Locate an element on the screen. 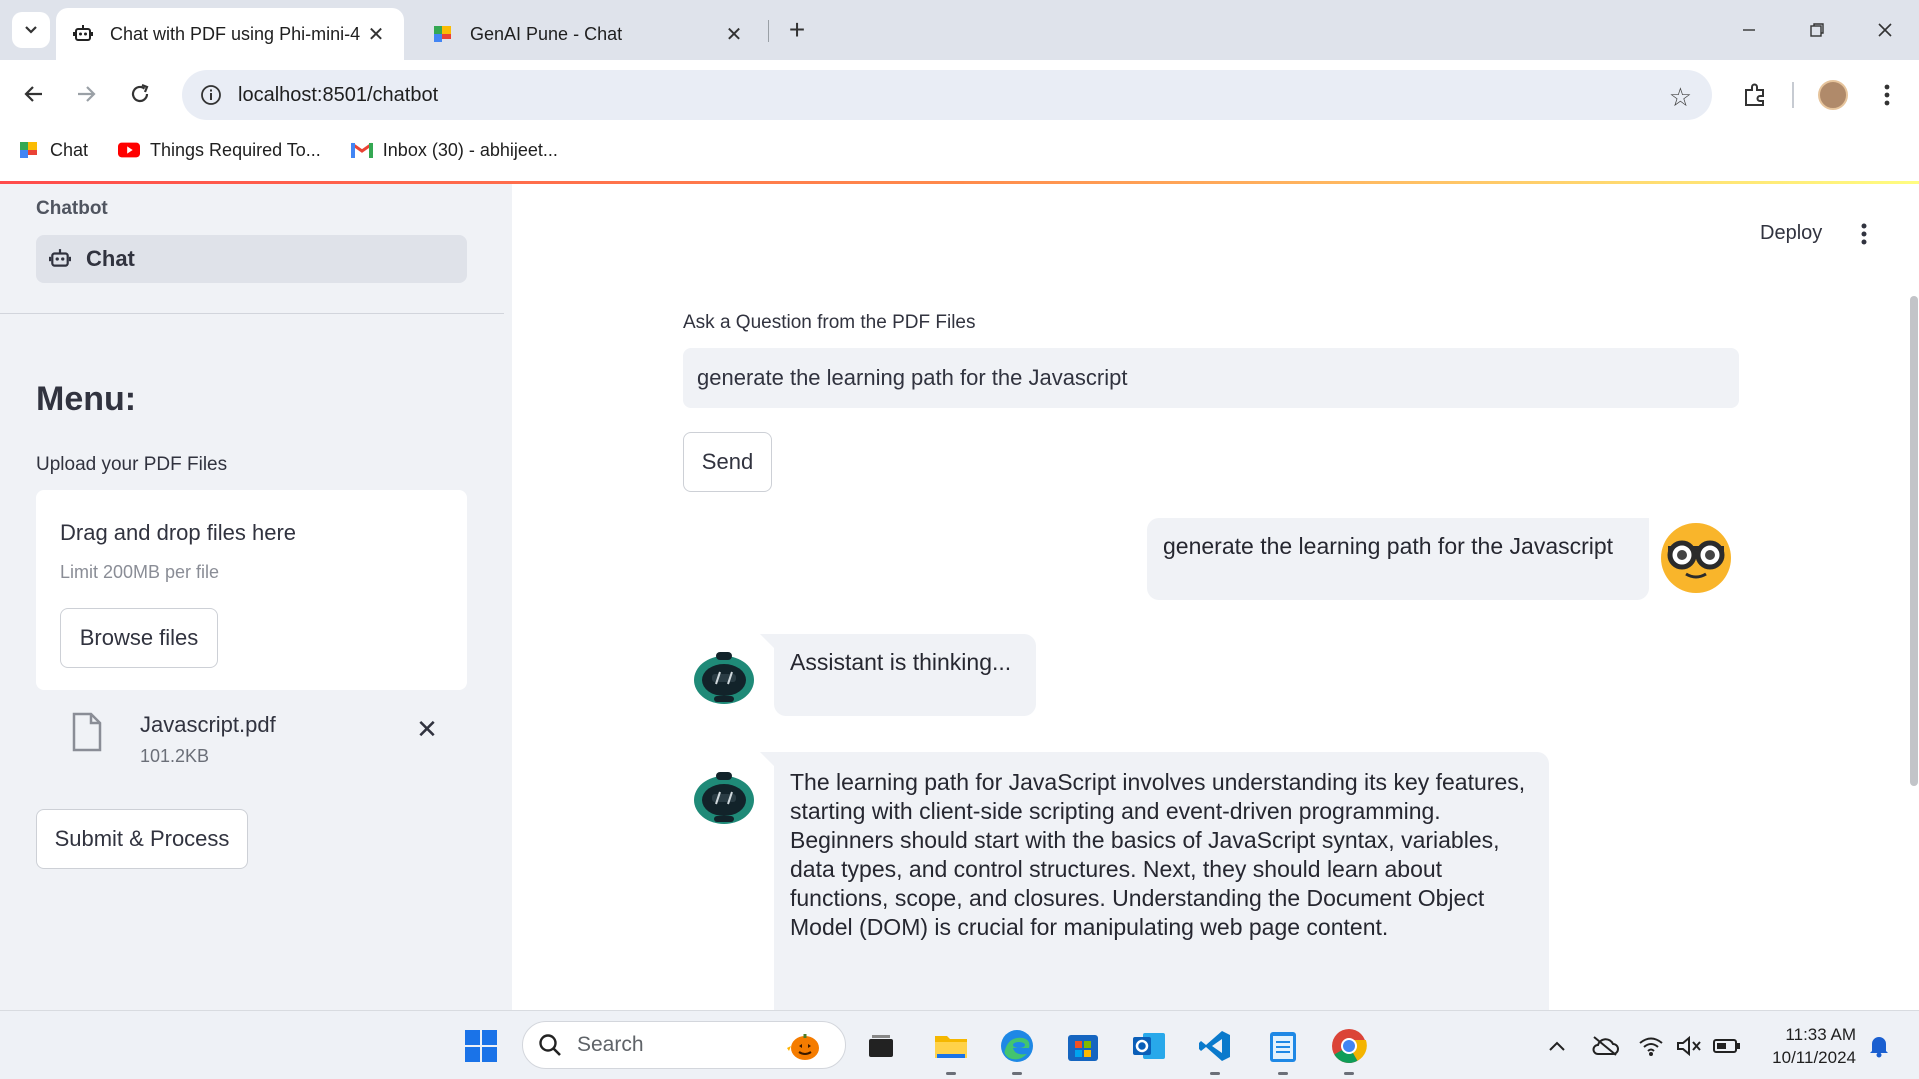 Image resolution: width=1919 pixels, height=1079 pixels. arrow-left-icon is located at coordinates (33, 94).